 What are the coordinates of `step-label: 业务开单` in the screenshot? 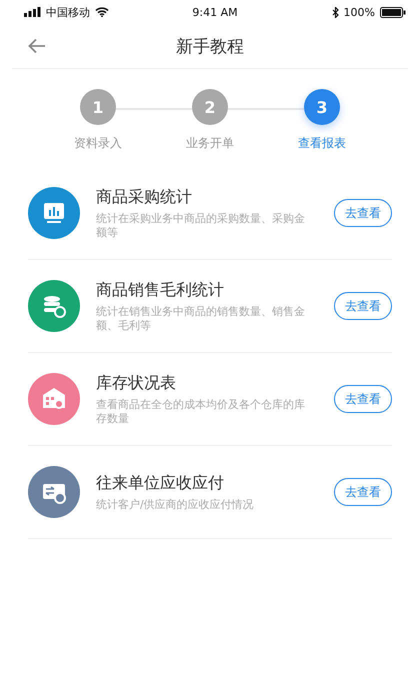 It's located at (210, 143).